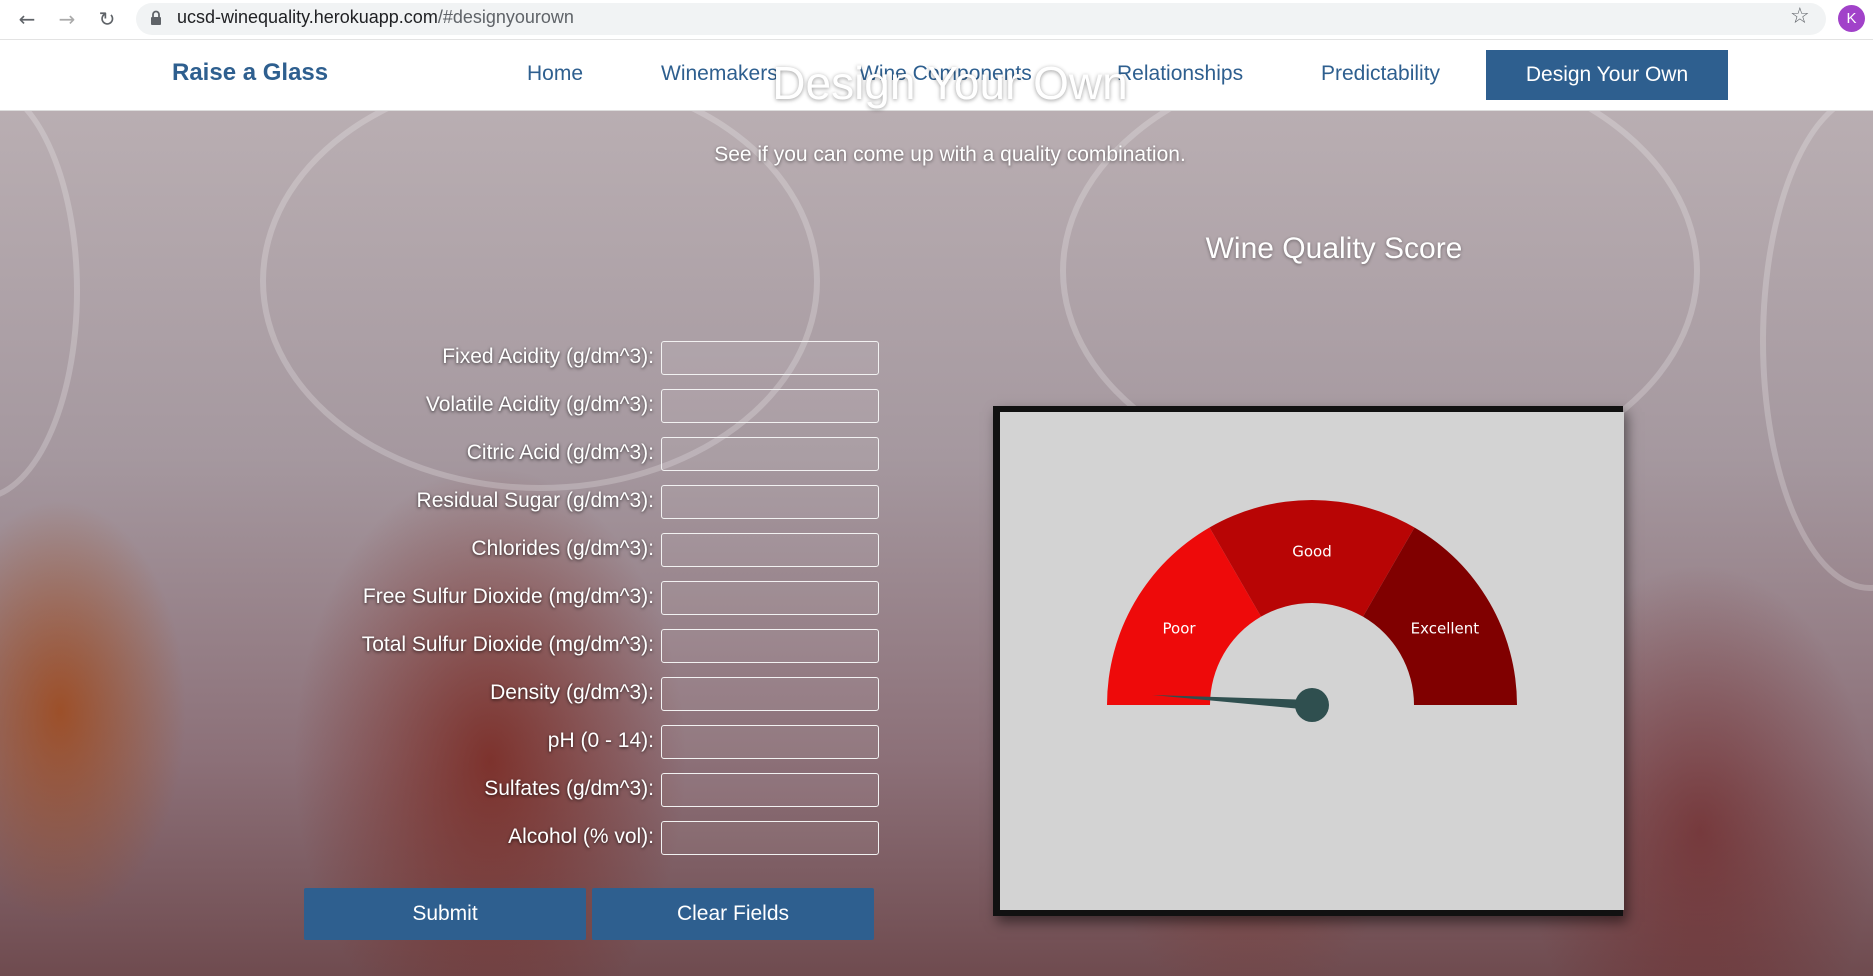 The image size is (1873, 976). I want to click on form-row-citric-acid: Citric Acid (g/dm^3):, so click(540, 455).